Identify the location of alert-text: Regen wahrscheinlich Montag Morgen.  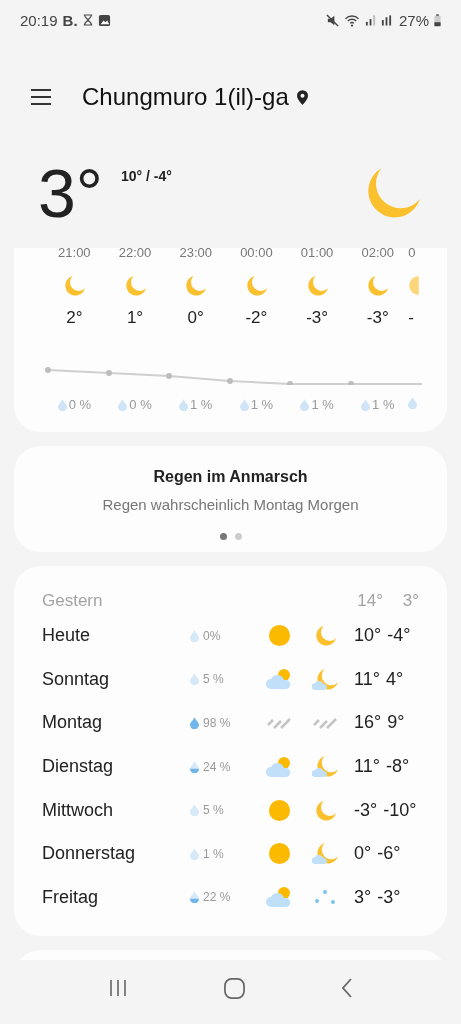
(230, 504).